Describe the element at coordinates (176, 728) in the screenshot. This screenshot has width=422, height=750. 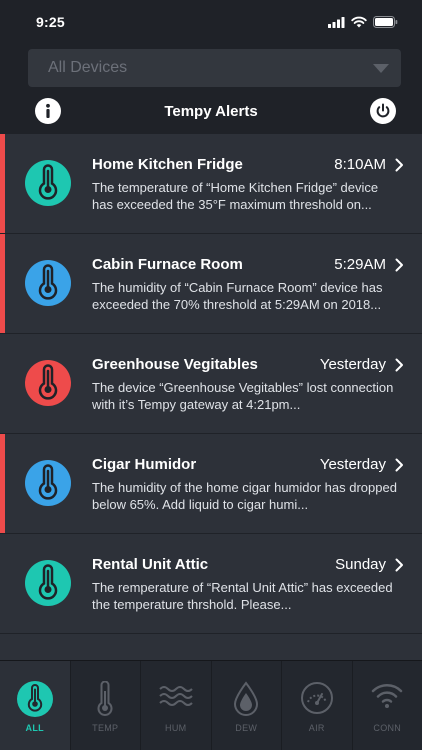
I see `tab-label: HUM` at that location.